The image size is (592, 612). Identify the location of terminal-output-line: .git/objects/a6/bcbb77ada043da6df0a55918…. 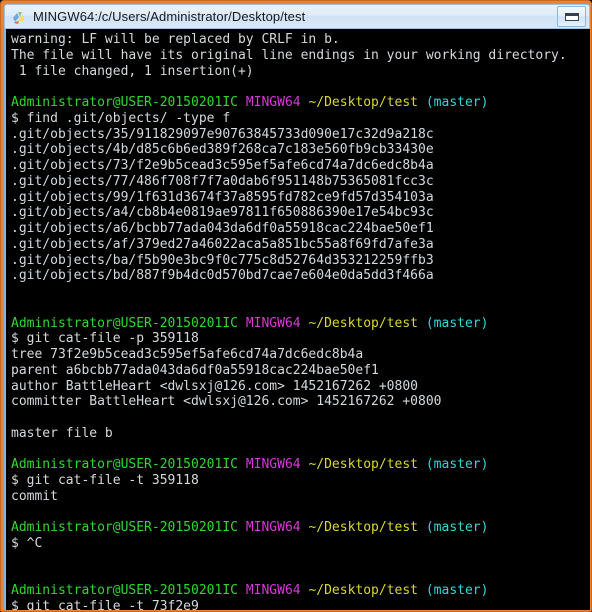
(299, 229).